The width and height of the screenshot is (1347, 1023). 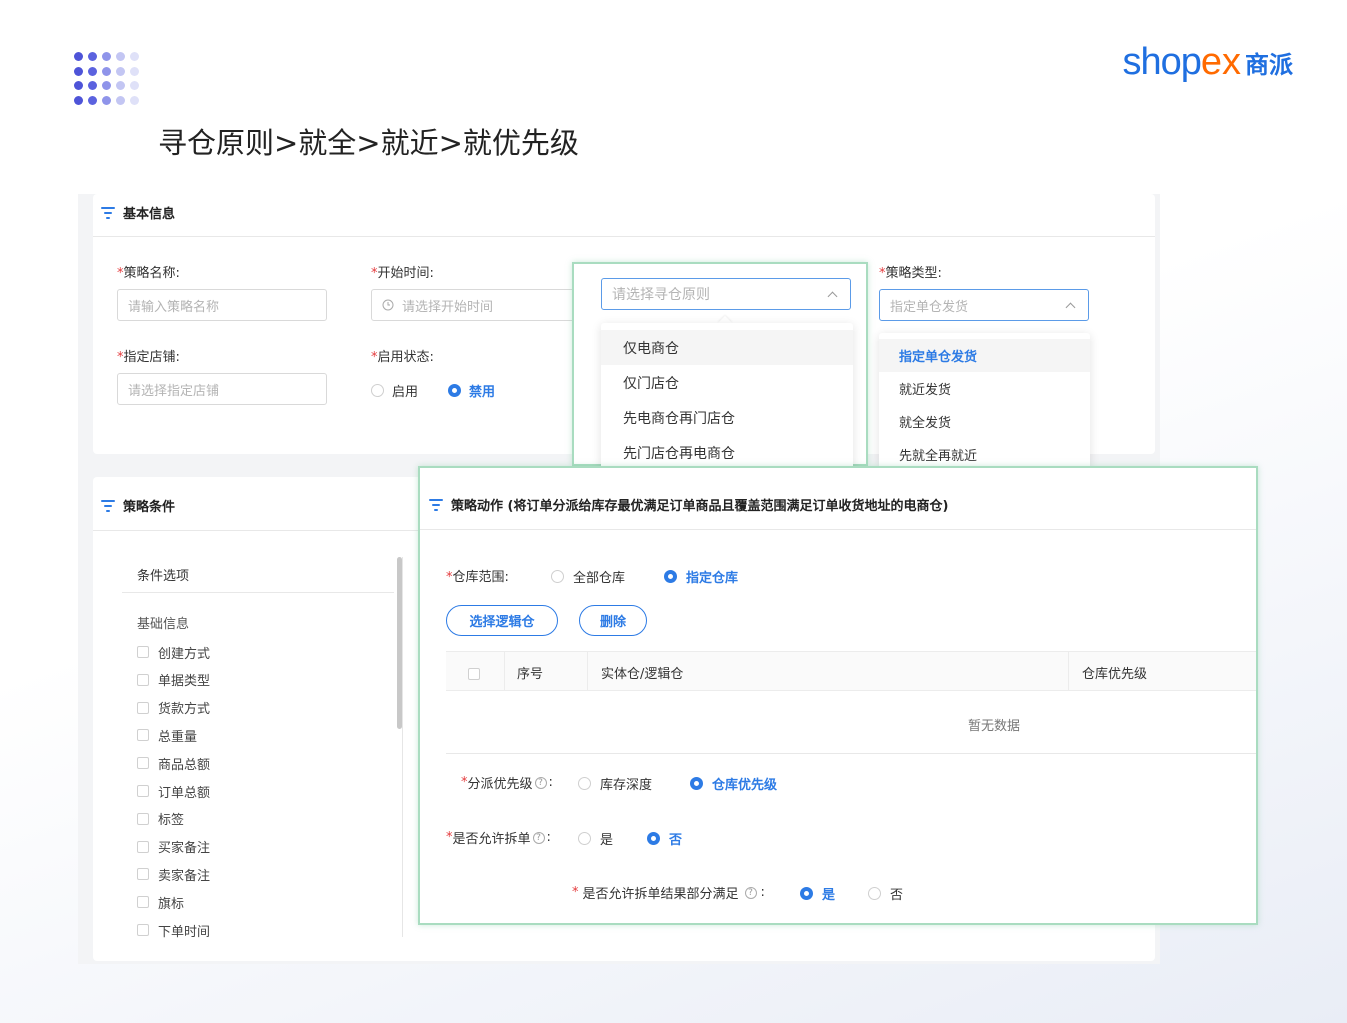 What do you see at coordinates (588, 576) in the screenshot?
I see `range-all-radio: 全部仓库` at bounding box center [588, 576].